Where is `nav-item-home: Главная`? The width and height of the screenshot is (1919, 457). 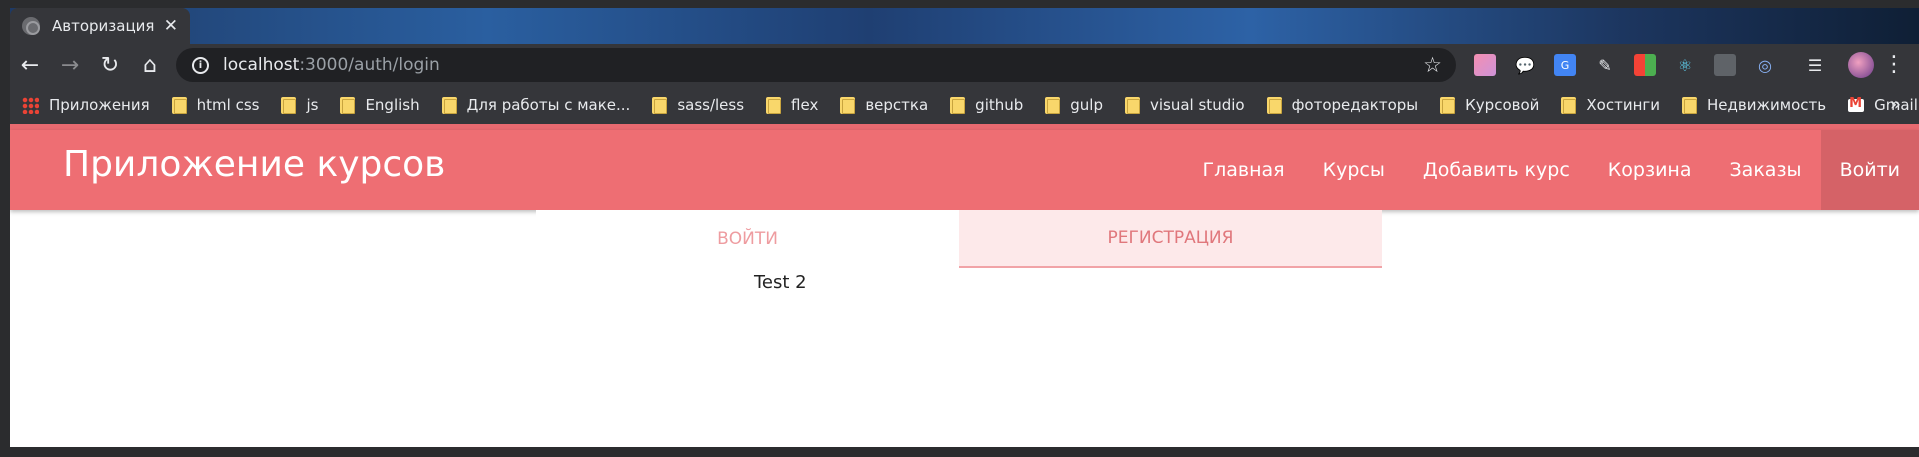 nav-item-home: Главная is located at coordinates (1244, 170).